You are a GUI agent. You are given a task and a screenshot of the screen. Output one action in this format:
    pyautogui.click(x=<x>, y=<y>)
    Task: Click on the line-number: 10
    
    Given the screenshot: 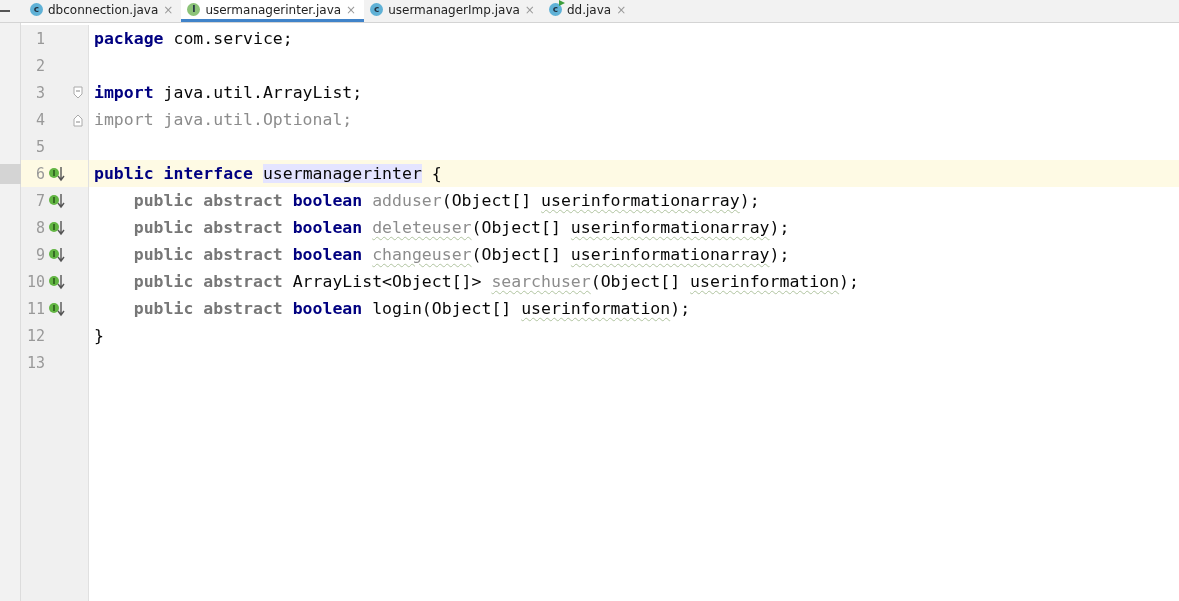 What is the action you would take?
    pyautogui.click(x=35, y=281)
    